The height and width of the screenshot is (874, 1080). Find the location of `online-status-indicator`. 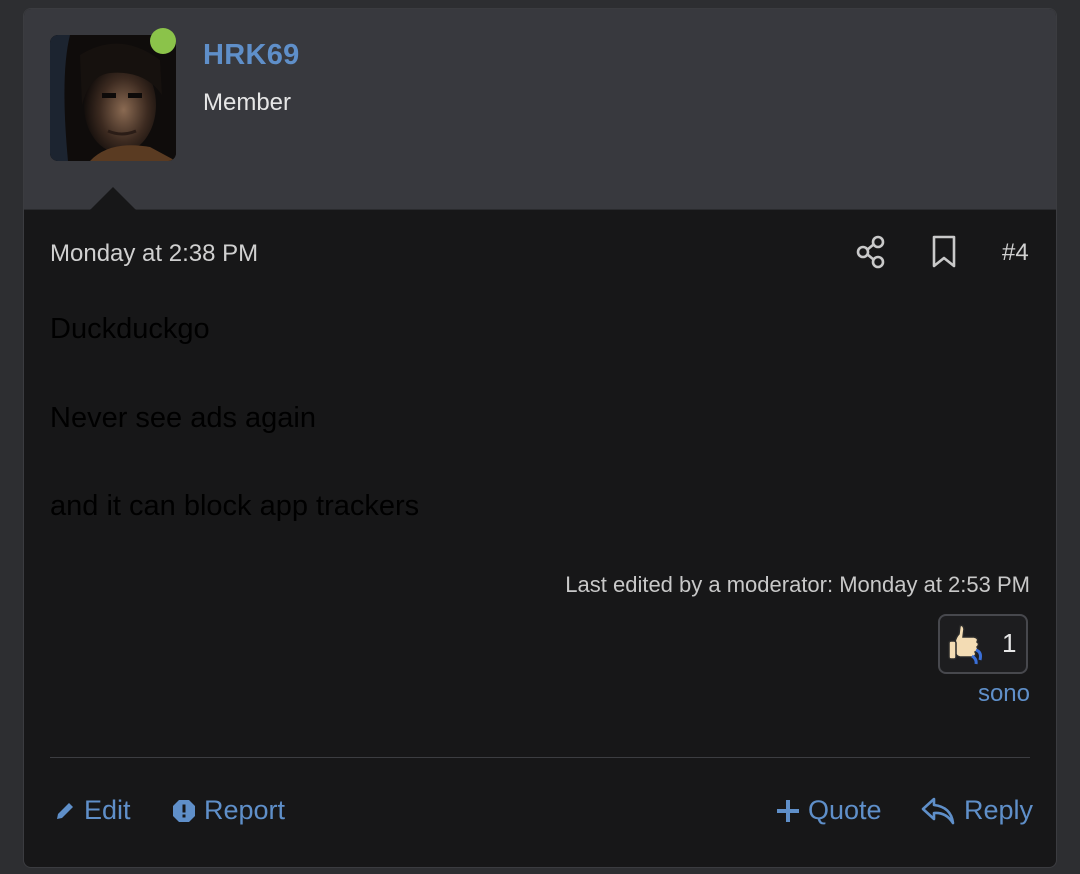

online-status-indicator is located at coordinates (163, 41).